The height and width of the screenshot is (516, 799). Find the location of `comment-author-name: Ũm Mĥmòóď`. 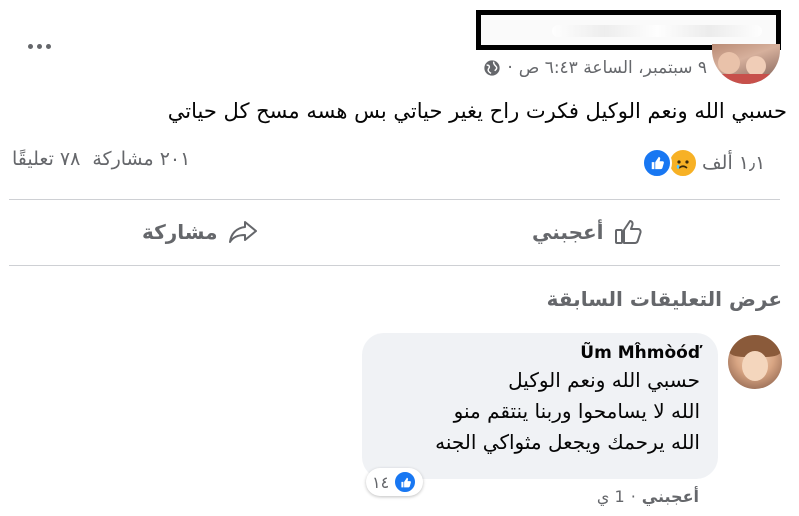

comment-author-name: Ũm Mĥmòóď is located at coordinates (540, 353).